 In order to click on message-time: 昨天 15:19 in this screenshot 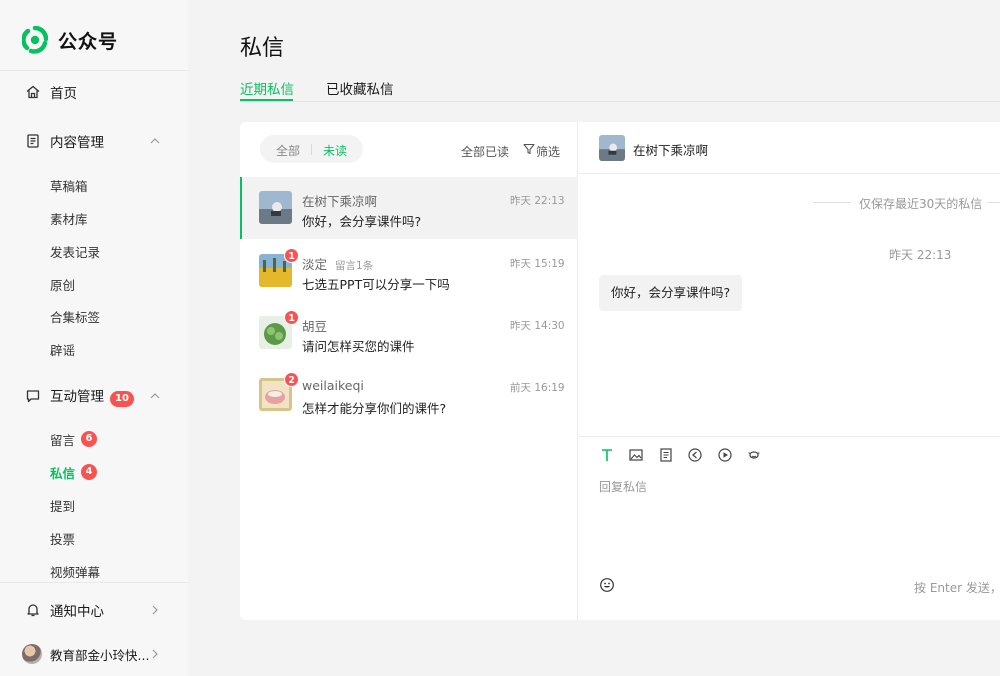, I will do `click(537, 264)`.